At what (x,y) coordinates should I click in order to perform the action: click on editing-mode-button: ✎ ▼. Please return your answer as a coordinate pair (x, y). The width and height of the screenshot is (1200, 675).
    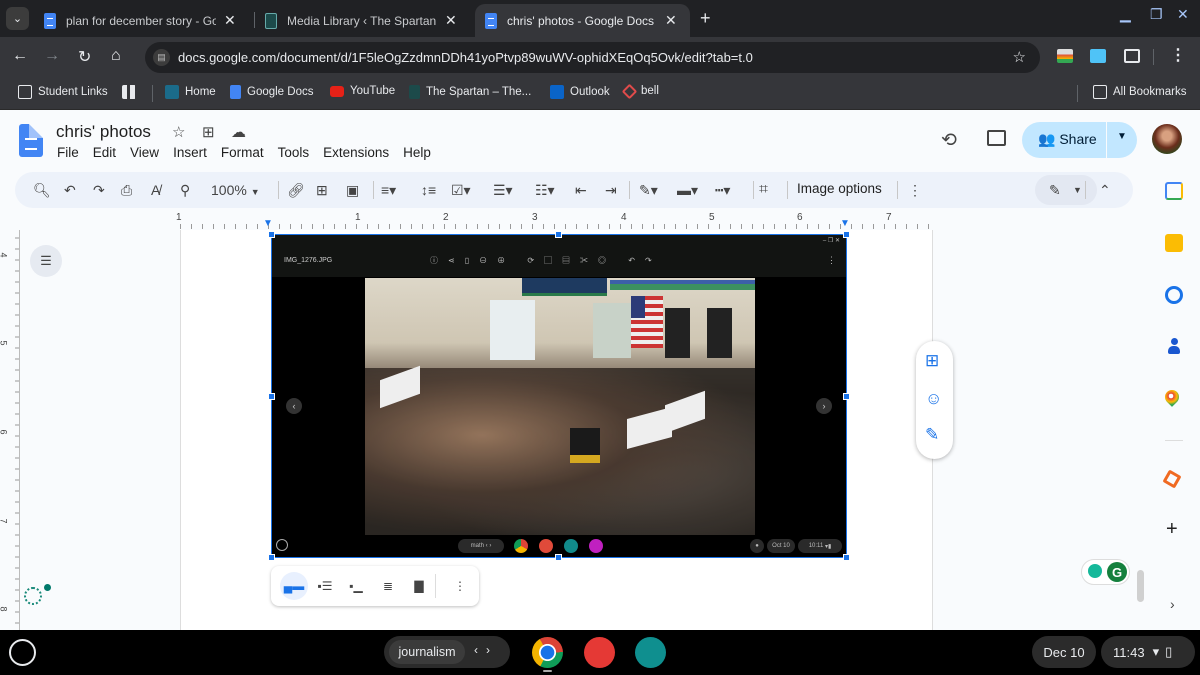
    Looking at the image, I should click on (1066, 190).